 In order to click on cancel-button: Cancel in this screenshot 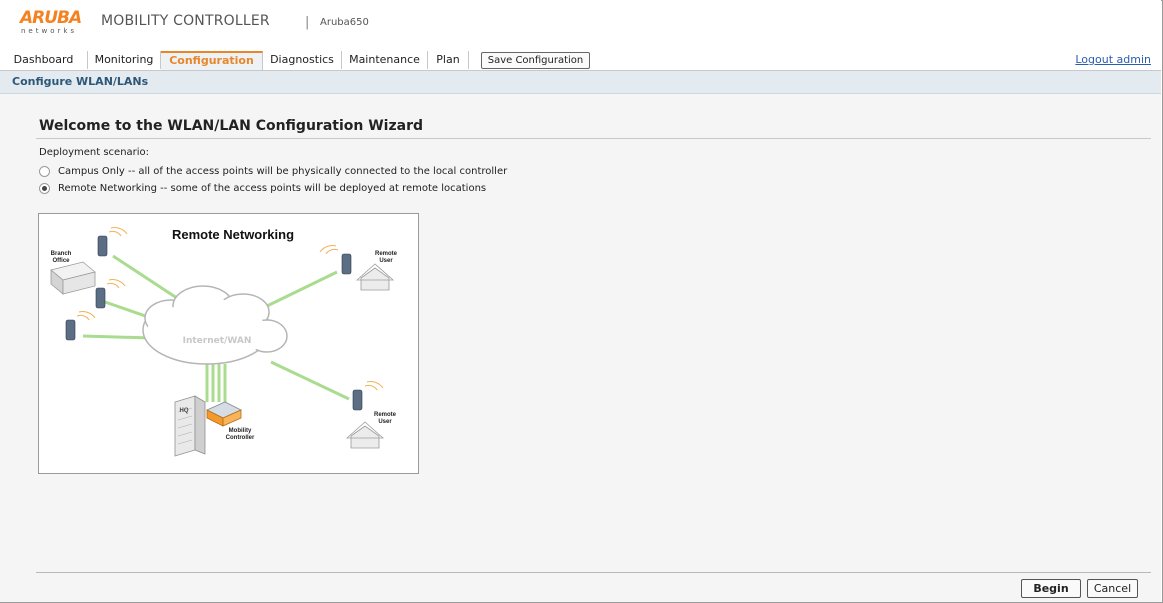, I will do `click(1112, 588)`.